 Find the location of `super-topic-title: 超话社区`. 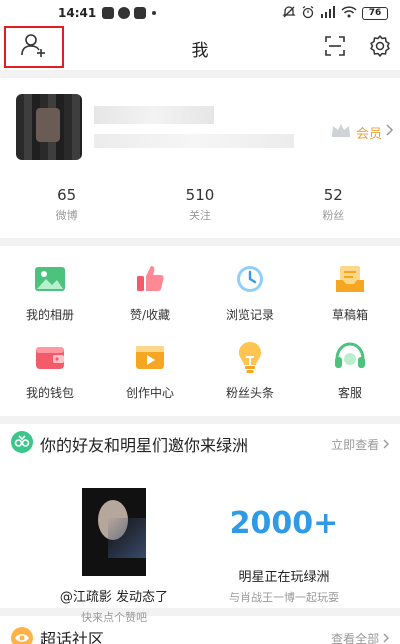

super-topic-title: 超话社区 is located at coordinates (72, 637).